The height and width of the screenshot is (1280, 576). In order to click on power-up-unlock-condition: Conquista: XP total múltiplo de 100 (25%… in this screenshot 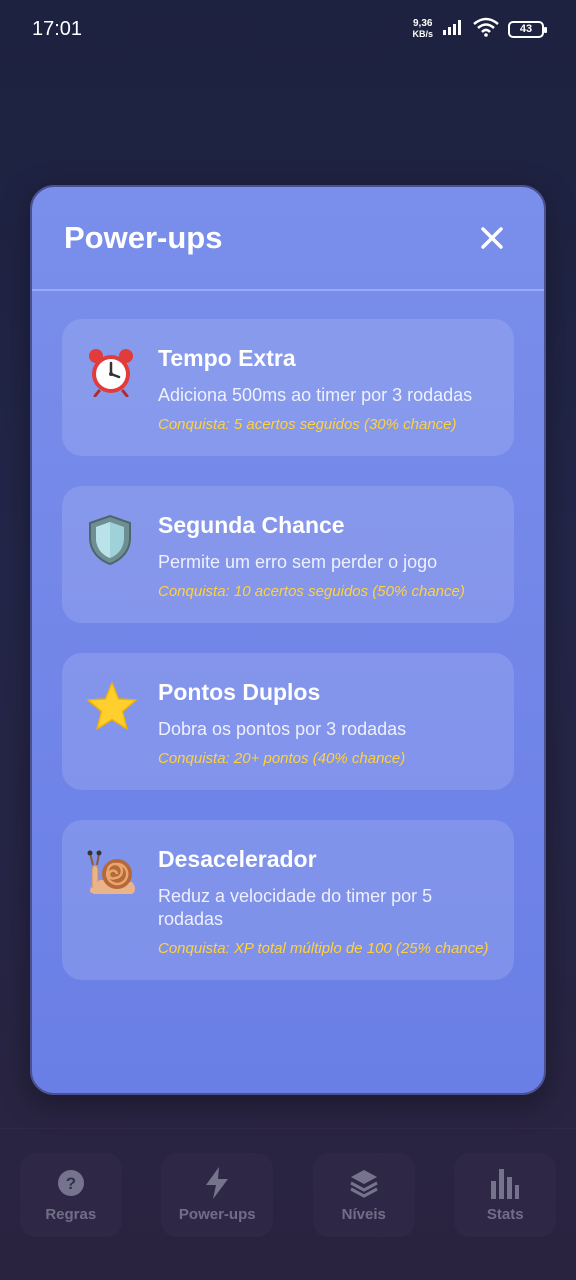, I will do `click(323, 948)`.